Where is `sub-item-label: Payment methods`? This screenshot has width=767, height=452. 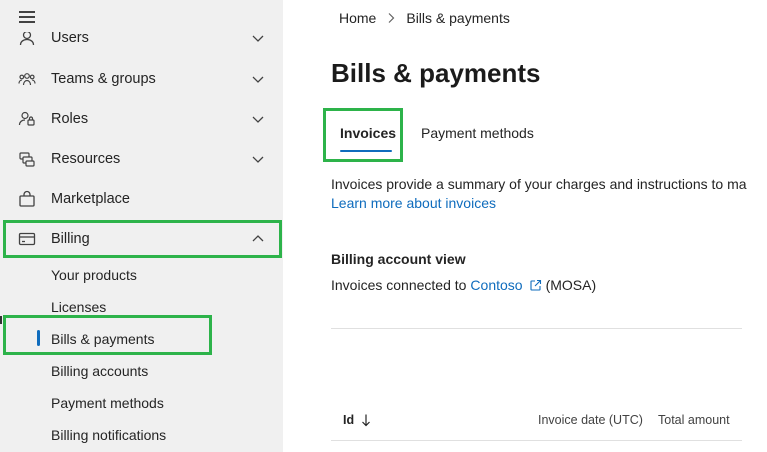 sub-item-label: Payment methods is located at coordinates (107, 403).